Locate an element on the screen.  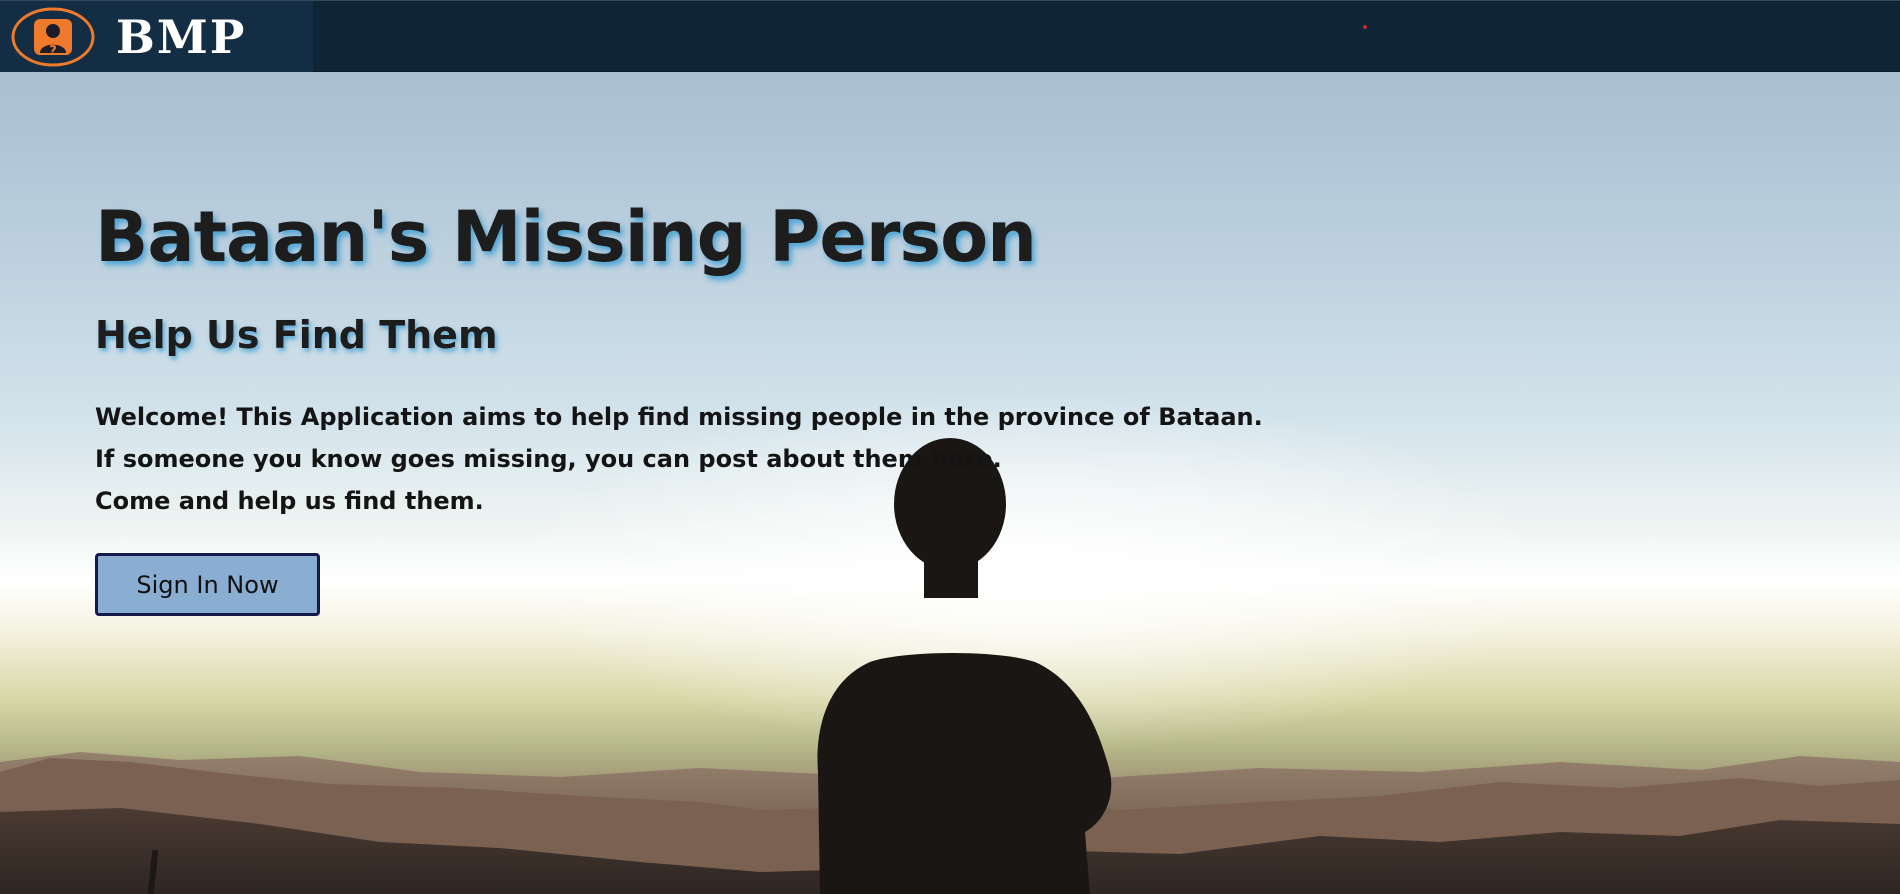
page-subtitle: Help Us Find Them is located at coordinates (296, 335).